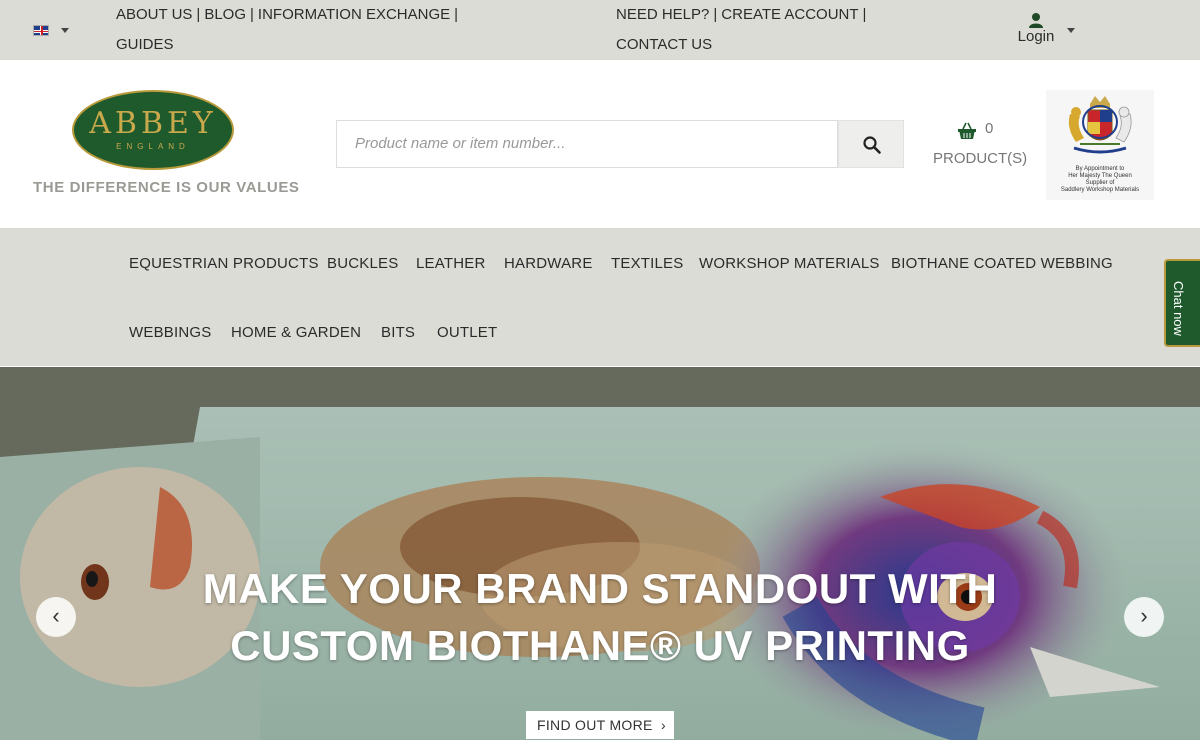 Image resolution: width=1200 pixels, height=740 pixels. I want to click on about-us-link: ABOUT US, so click(154, 14).